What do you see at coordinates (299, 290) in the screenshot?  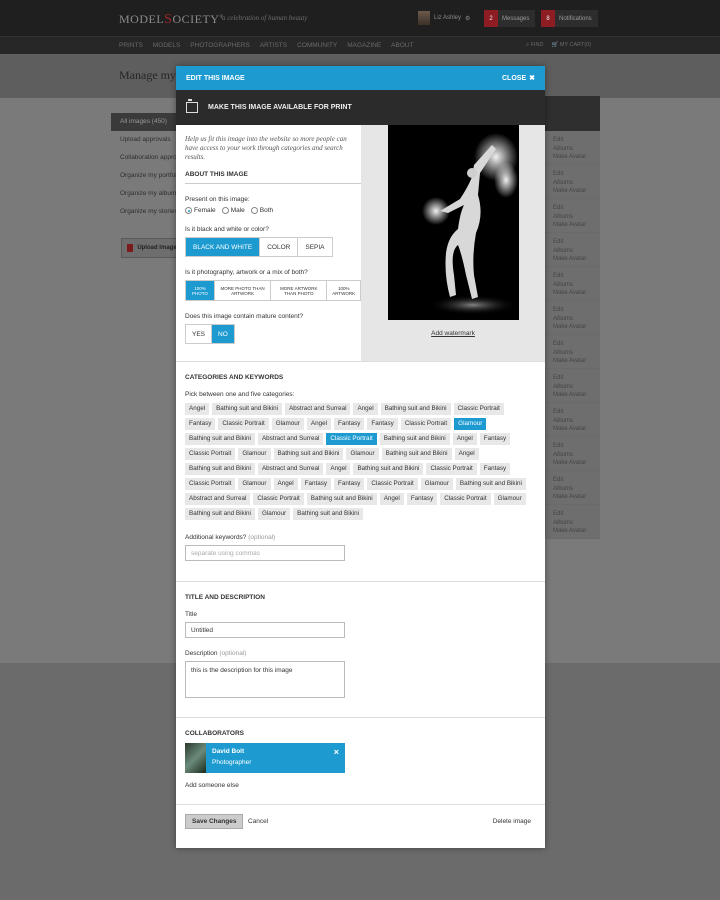 I see `mix-option-more-artwork-than-photo: MORE ARTWORK THAN PHOTO` at bounding box center [299, 290].